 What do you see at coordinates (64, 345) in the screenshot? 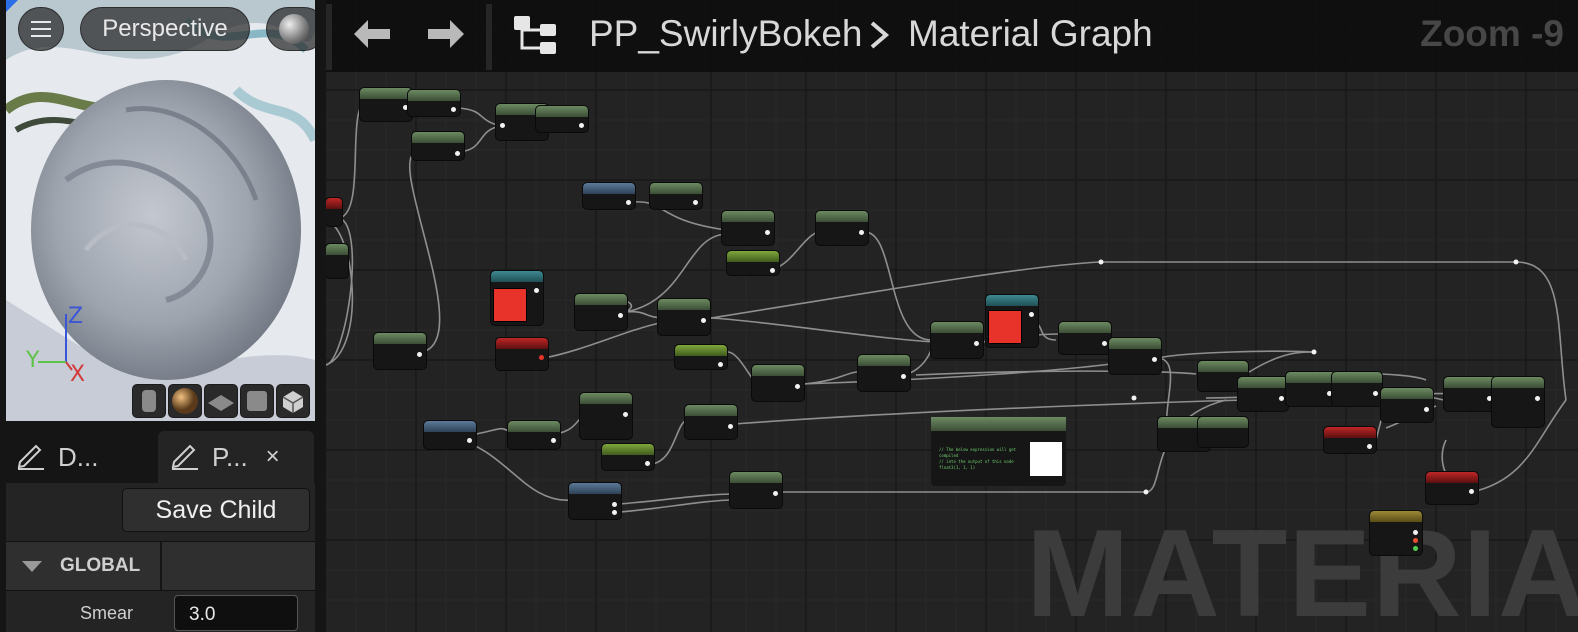
I see `axis-gizmo: Z Y X` at bounding box center [64, 345].